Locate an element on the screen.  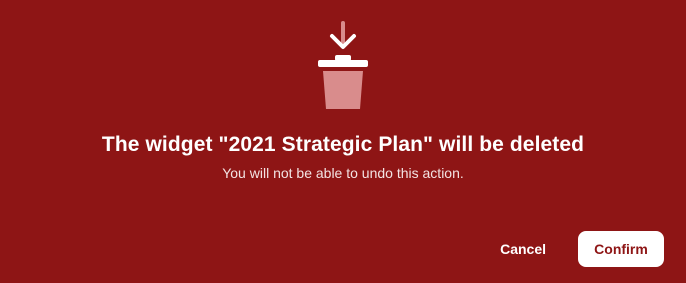
dialog-actions: Cancel Confirm is located at coordinates (572, 249).